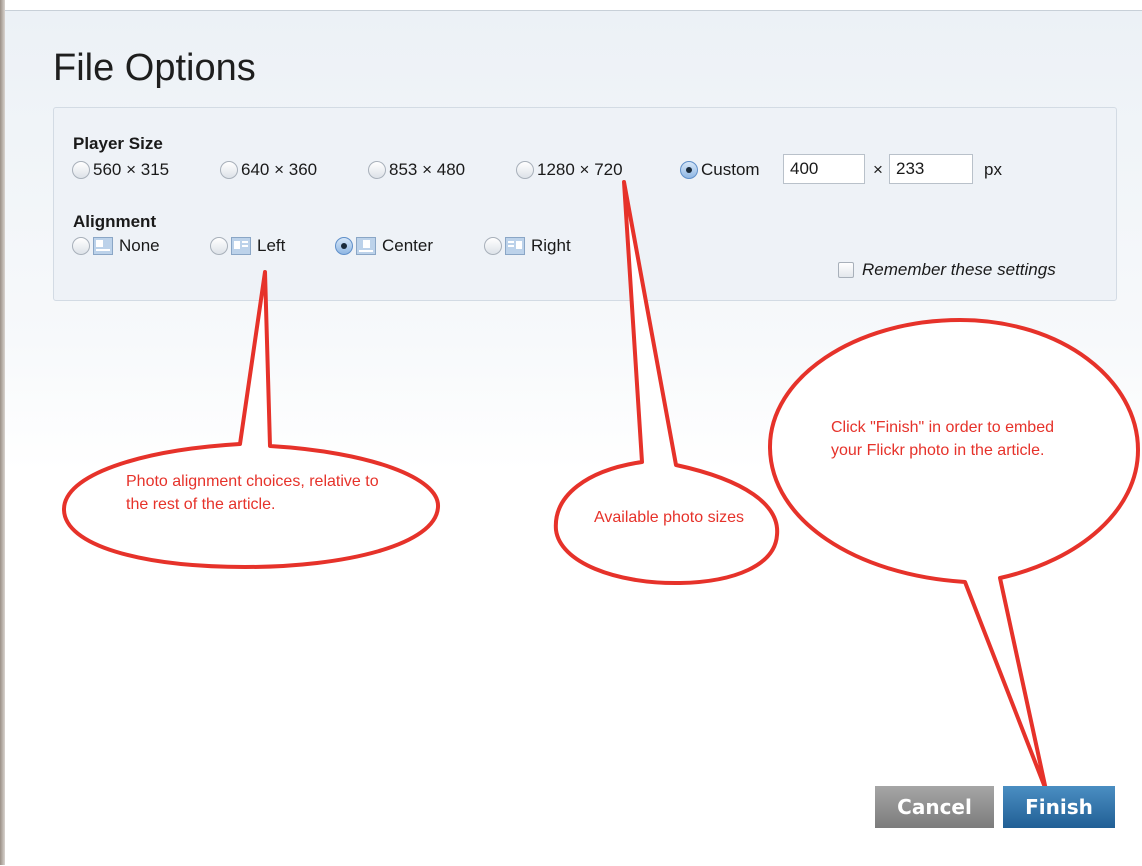 The image size is (1142, 866). What do you see at coordinates (251, 419) in the screenshot?
I see `alignment-callout-bubble` at bounding box center [251, 419].